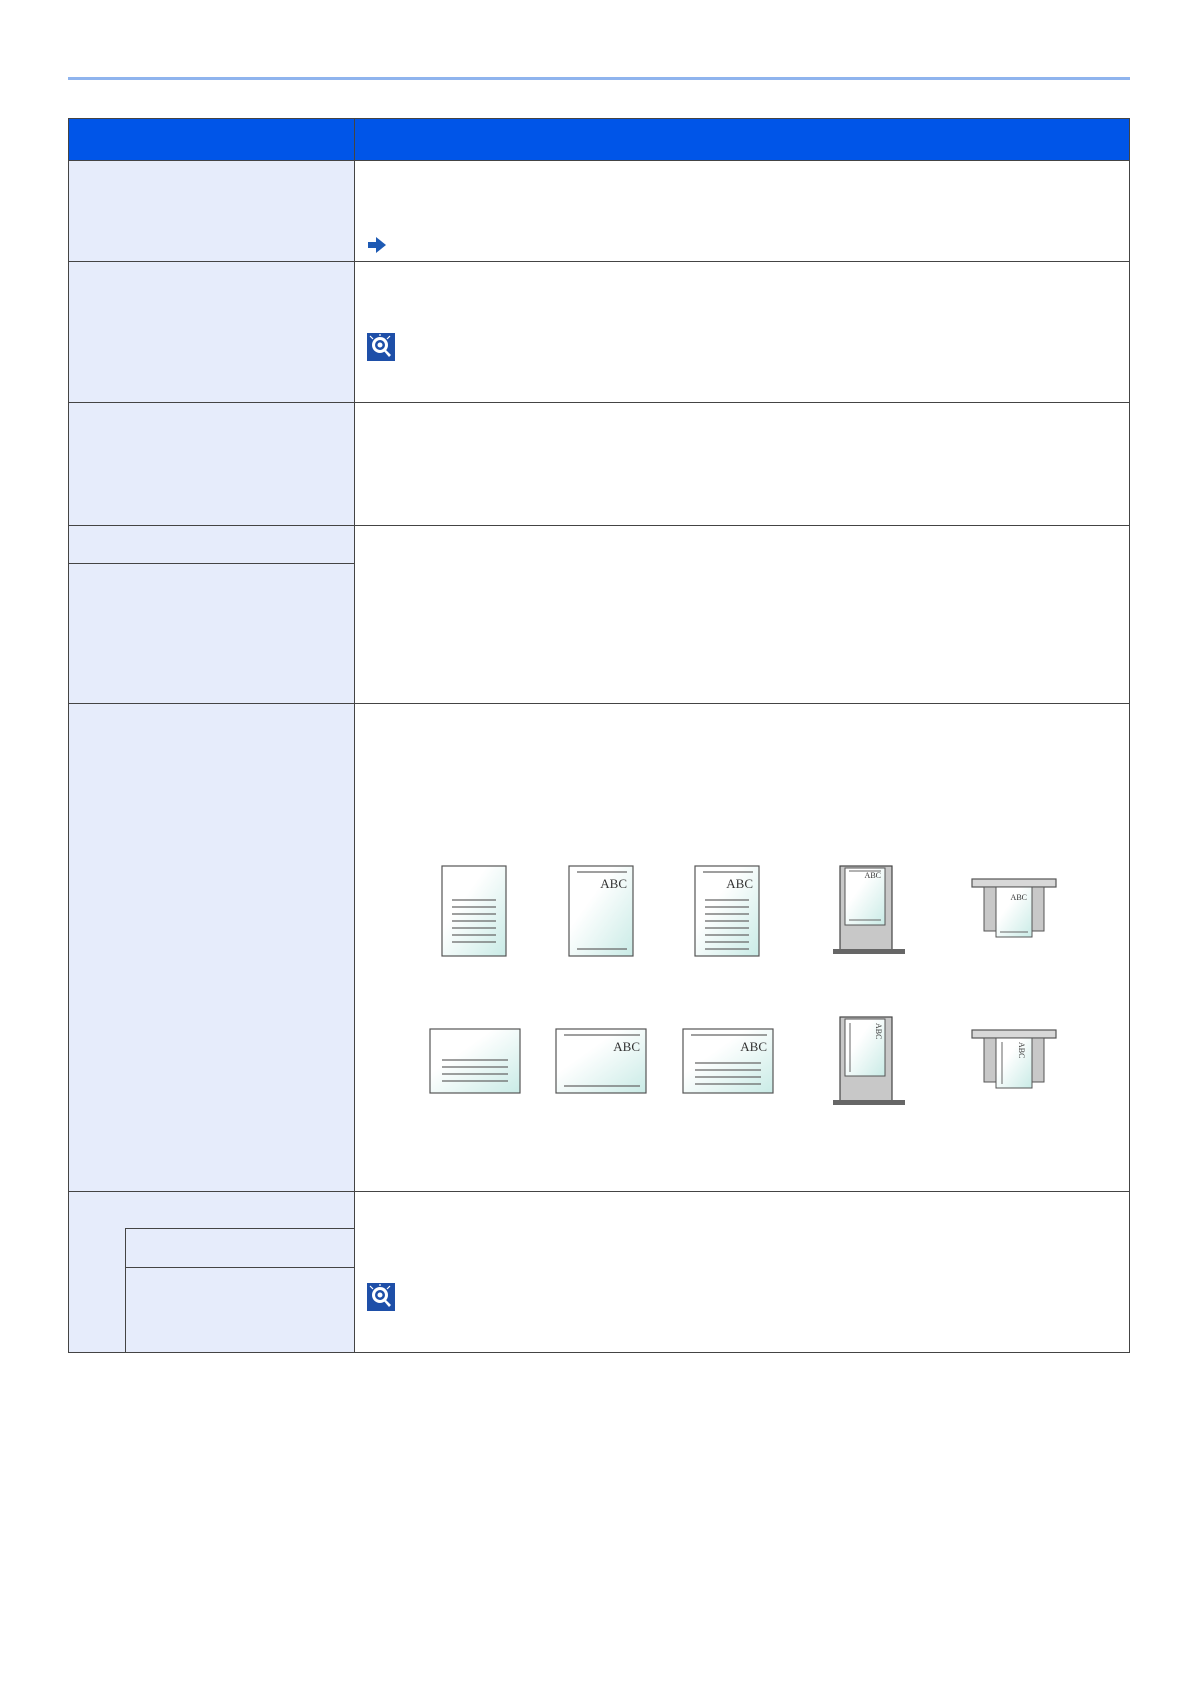 This screenshot has height=1684, width=1190. Describe the element at coordinates (474, 911) in the screenshot. I see `portrait-text-page` at that location.